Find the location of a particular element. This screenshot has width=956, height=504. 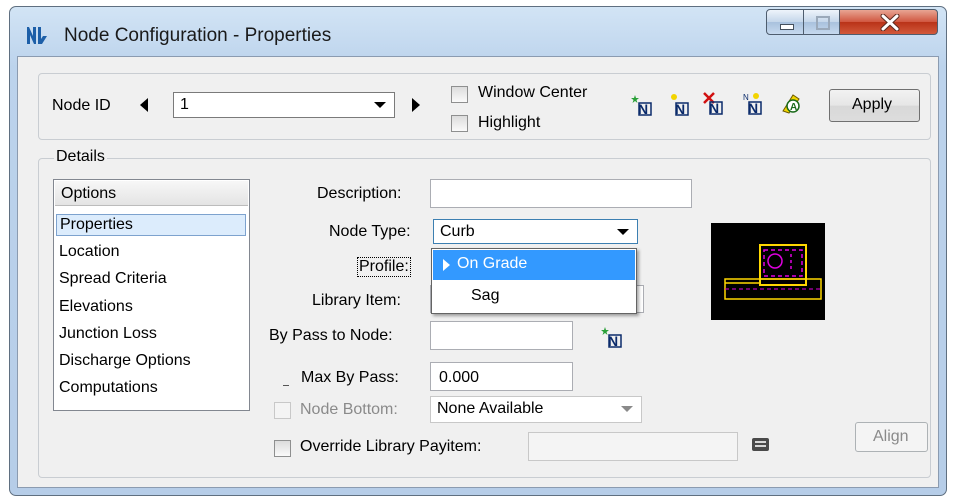

list-item-spread-criteria: Spread Criteria is located at coordinates (151, 280).